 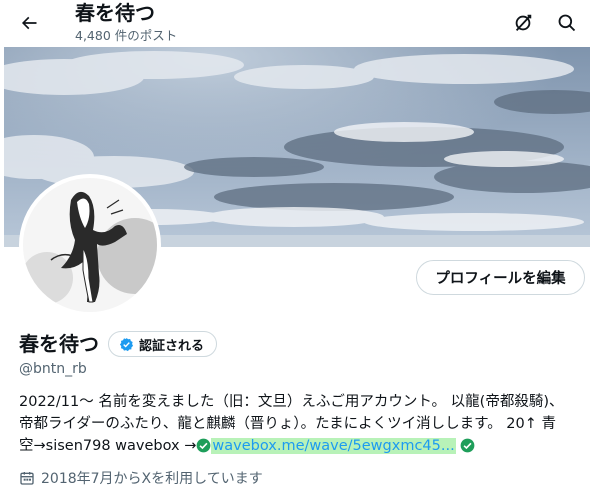 I want to click on bio-line-2: 帝都ライダーのふたり、龍と麒麟（晋りょ）。たまによくツイ消しします。 20↑ 青, so click(x=288, y=424).